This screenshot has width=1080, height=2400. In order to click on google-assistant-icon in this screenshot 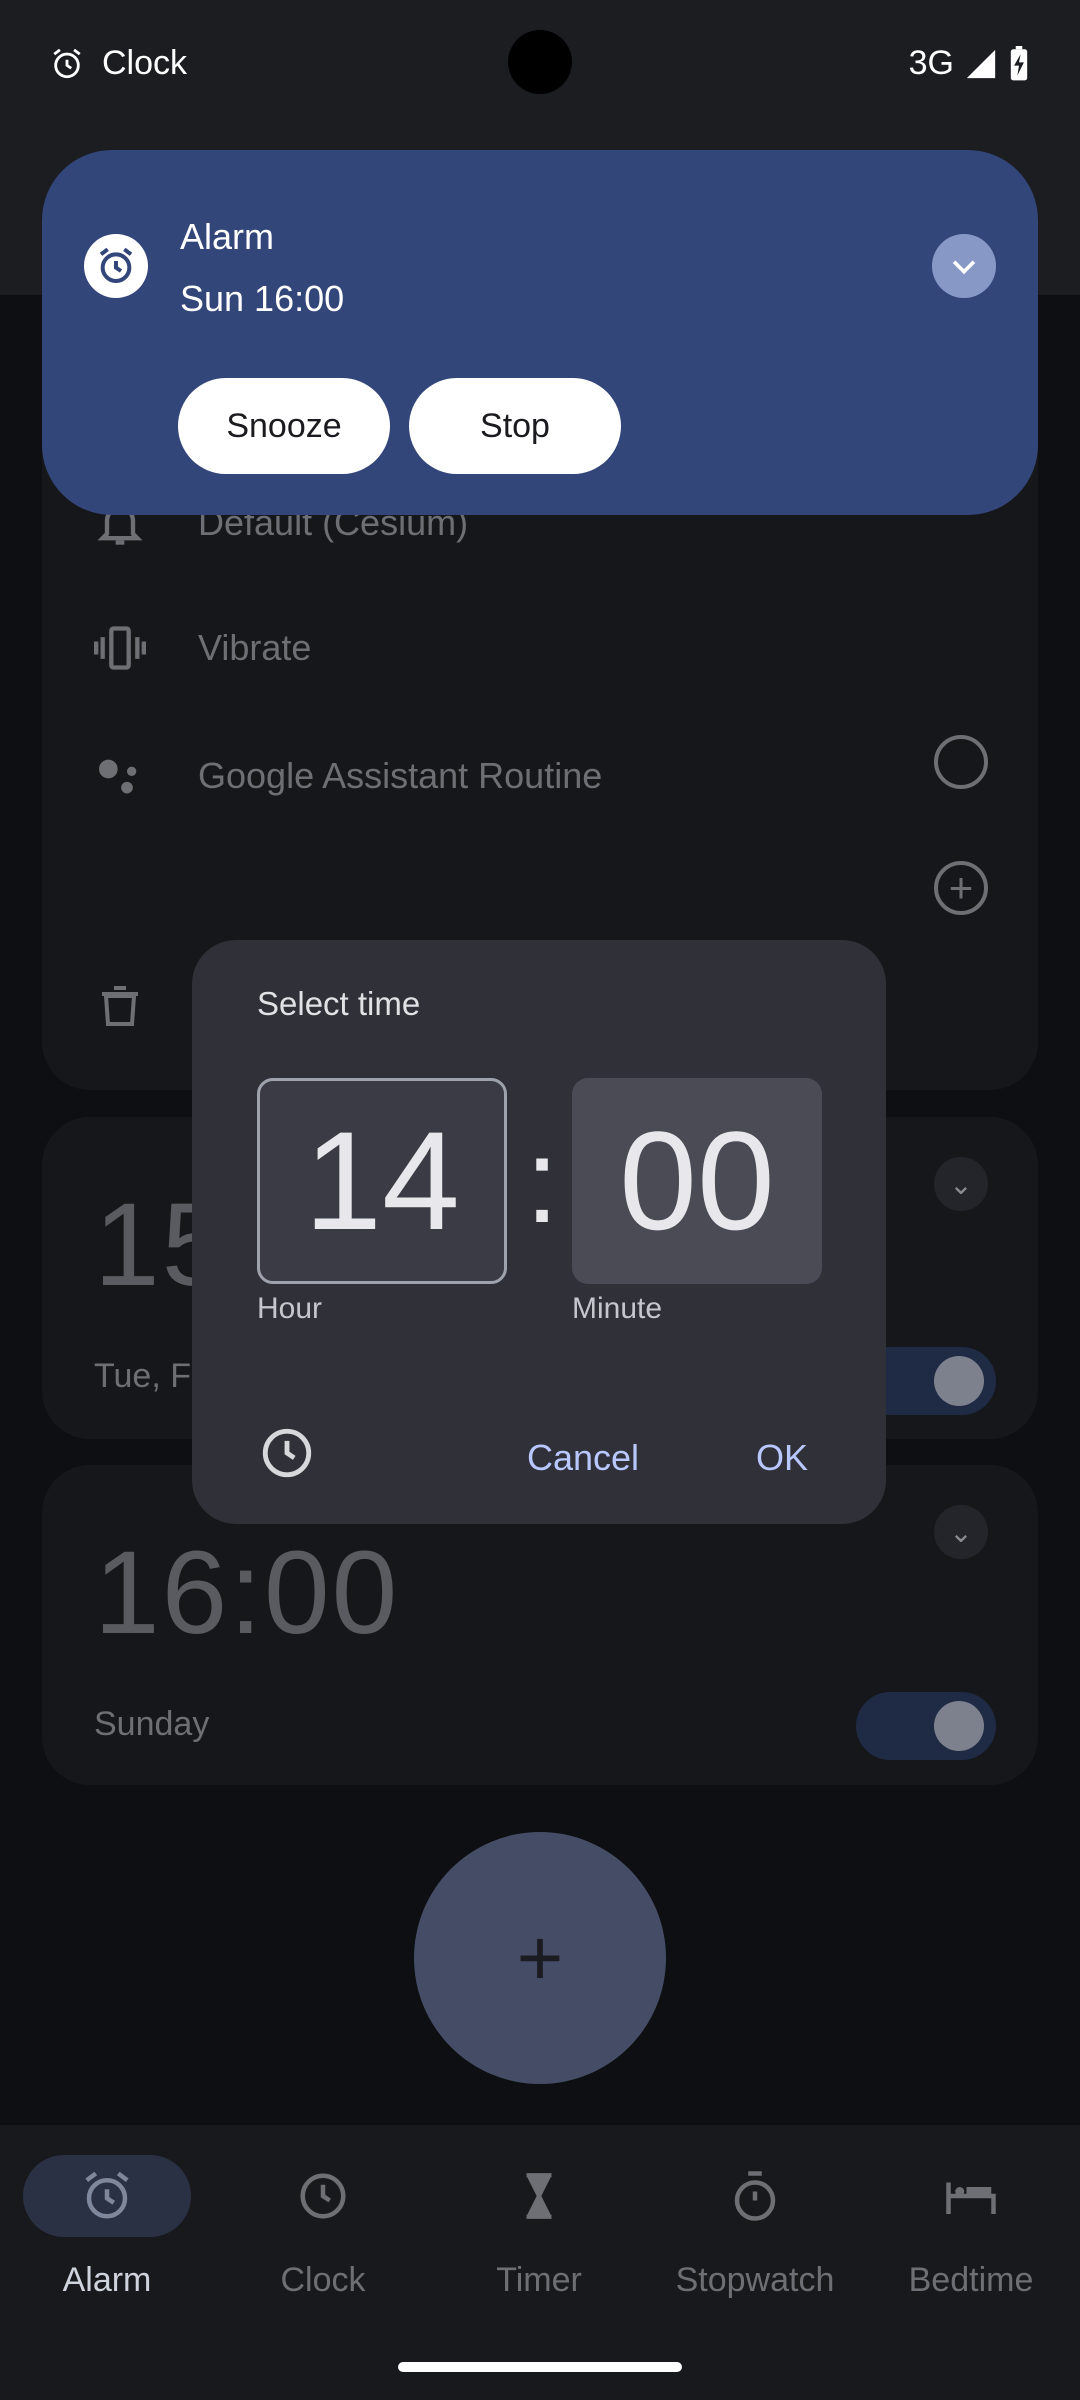, I will do `click(120, 776)`.